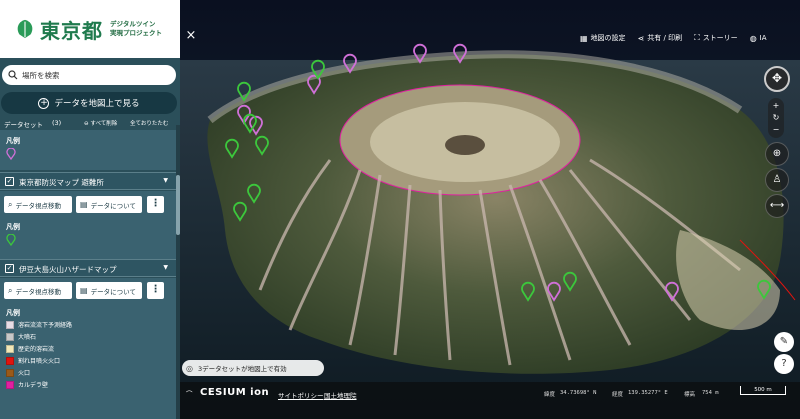  I want to click on view-data-on-map-button: + データを地図上で見る, so click(89, 103).